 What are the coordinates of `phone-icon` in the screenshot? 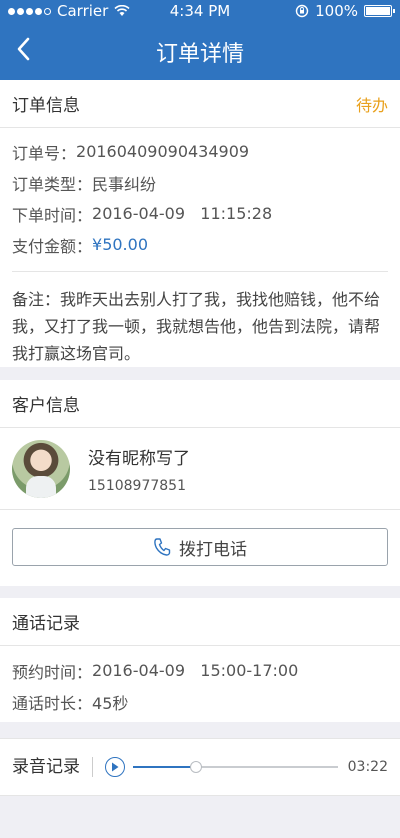 It's located at (162, 547).